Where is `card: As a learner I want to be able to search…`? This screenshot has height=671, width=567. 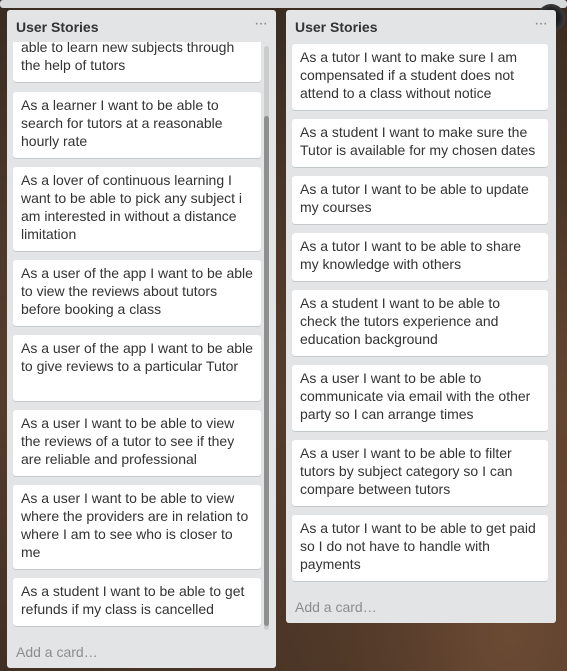 card: As a learner I want to be able to search… is located at coordinates (137, 125).